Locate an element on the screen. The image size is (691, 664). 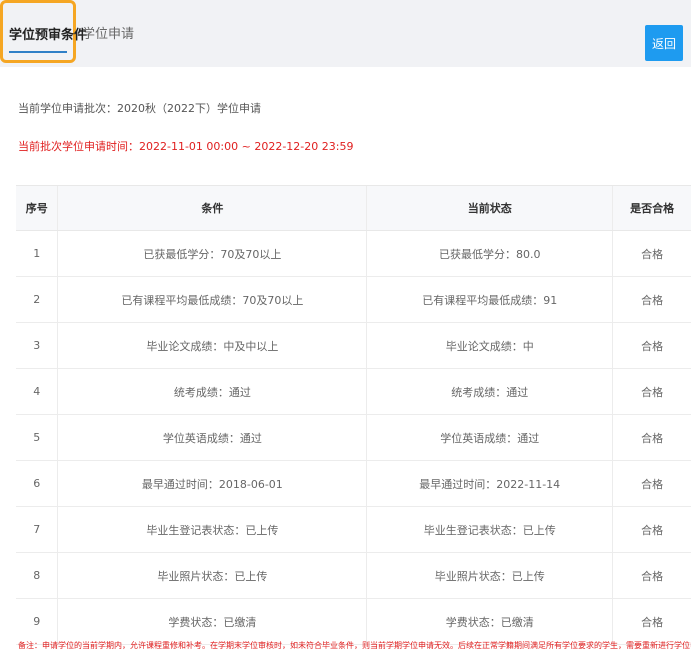
current-batch-text: 当前学位申请批次：2020秋（2022下）学位申请 is located at coordinates (139, 108).